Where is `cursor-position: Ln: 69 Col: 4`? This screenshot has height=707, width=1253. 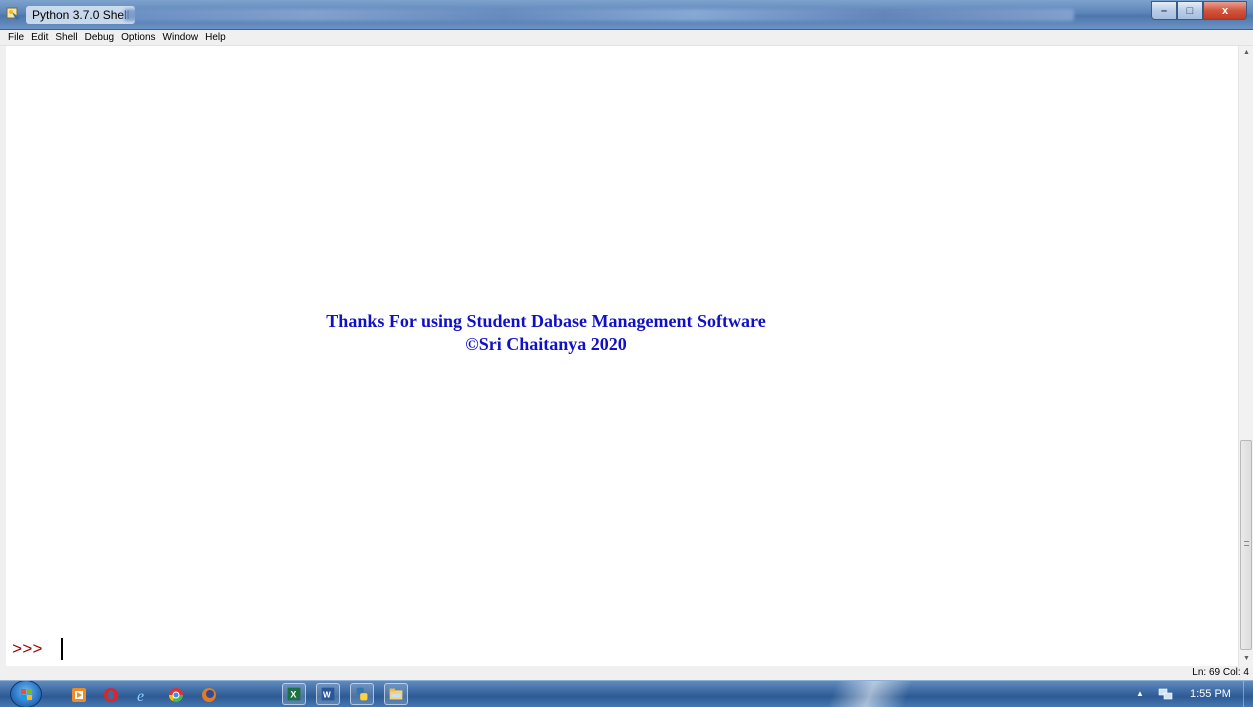
cursor-position: Ln: 69 Col: 4 is located at coordinates (1220, 672).